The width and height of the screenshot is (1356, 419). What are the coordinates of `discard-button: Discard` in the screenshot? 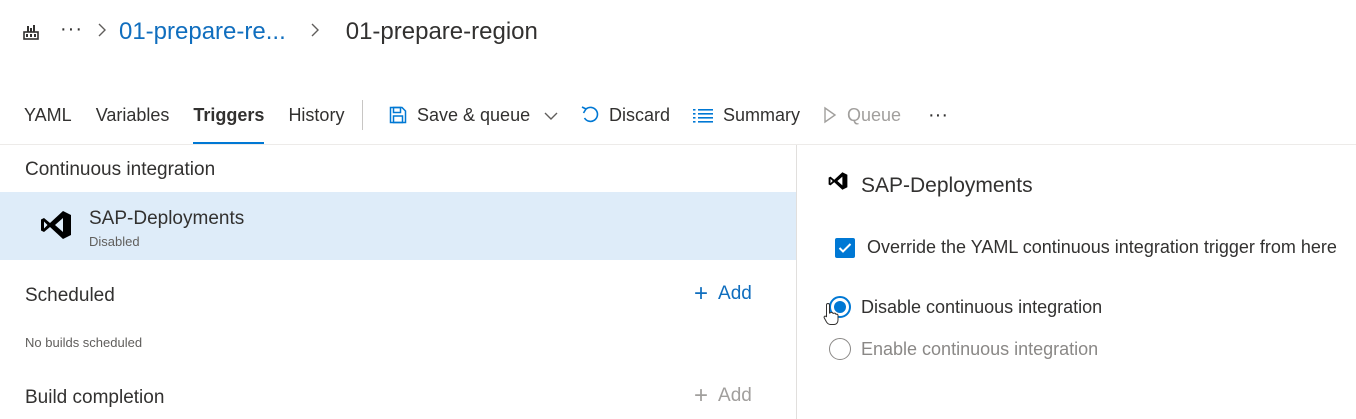 It's located at (625, 115).